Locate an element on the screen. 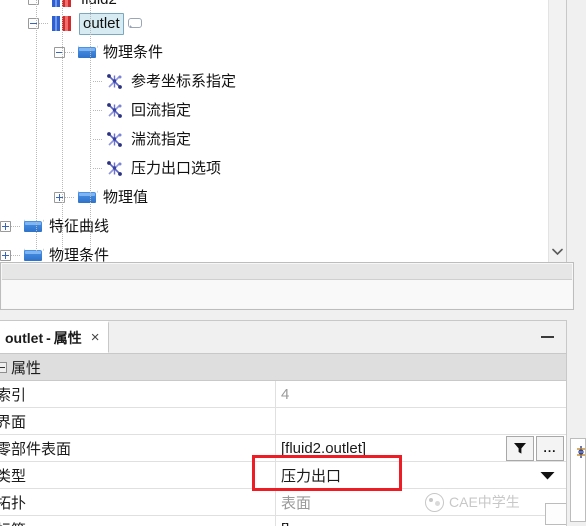  property-row: 标签[] is located at coordinates (283, 521).